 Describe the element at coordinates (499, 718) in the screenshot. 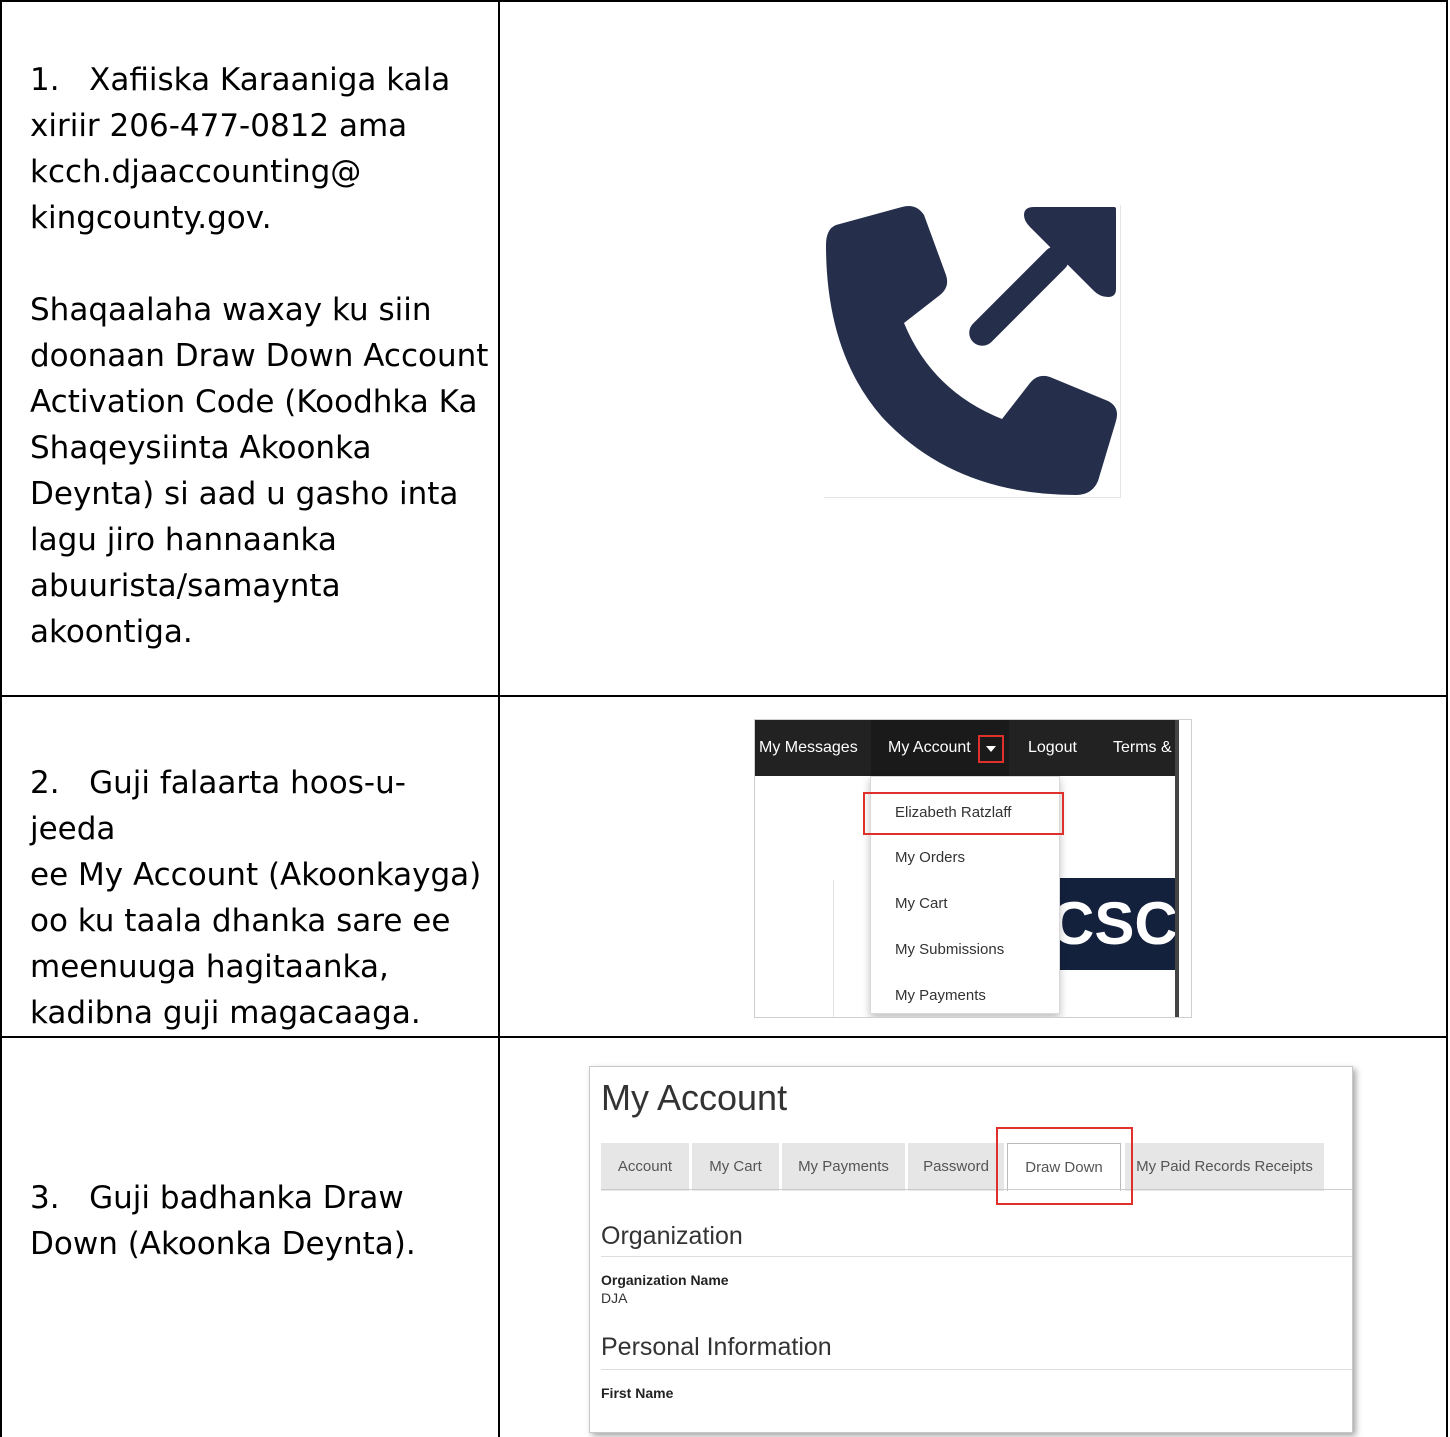

I see `column-divider` at that location.